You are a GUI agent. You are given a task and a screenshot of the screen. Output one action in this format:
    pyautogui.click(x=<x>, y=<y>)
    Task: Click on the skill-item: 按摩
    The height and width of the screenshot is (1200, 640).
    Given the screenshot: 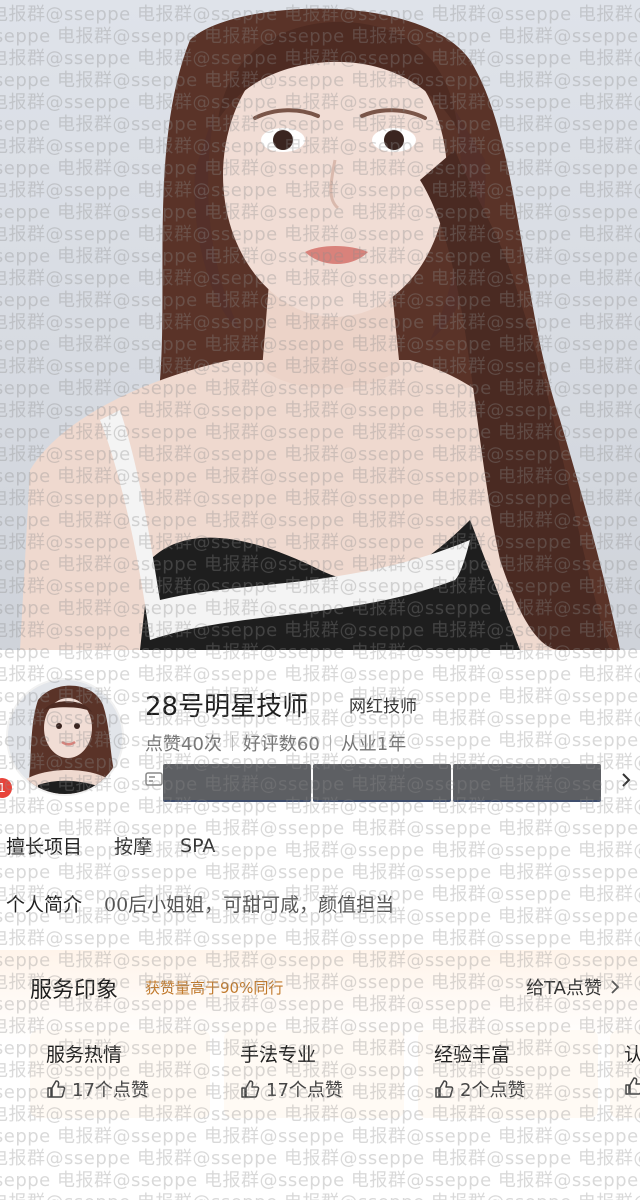 What is the action you would take?
    pyautogui.click(x=133, y=847)
    